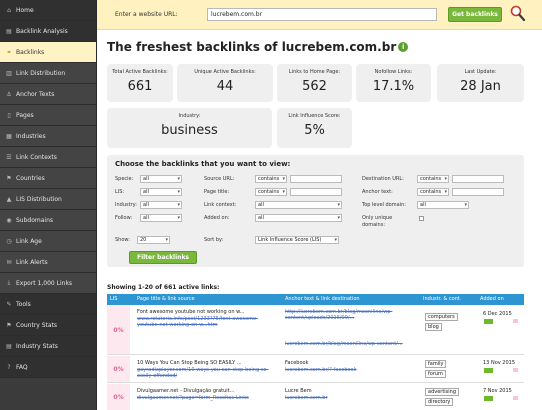 The height and width of the screenshot is (410, 542). I want to click on url-label: Enter a website URL:, so click(146, 14).